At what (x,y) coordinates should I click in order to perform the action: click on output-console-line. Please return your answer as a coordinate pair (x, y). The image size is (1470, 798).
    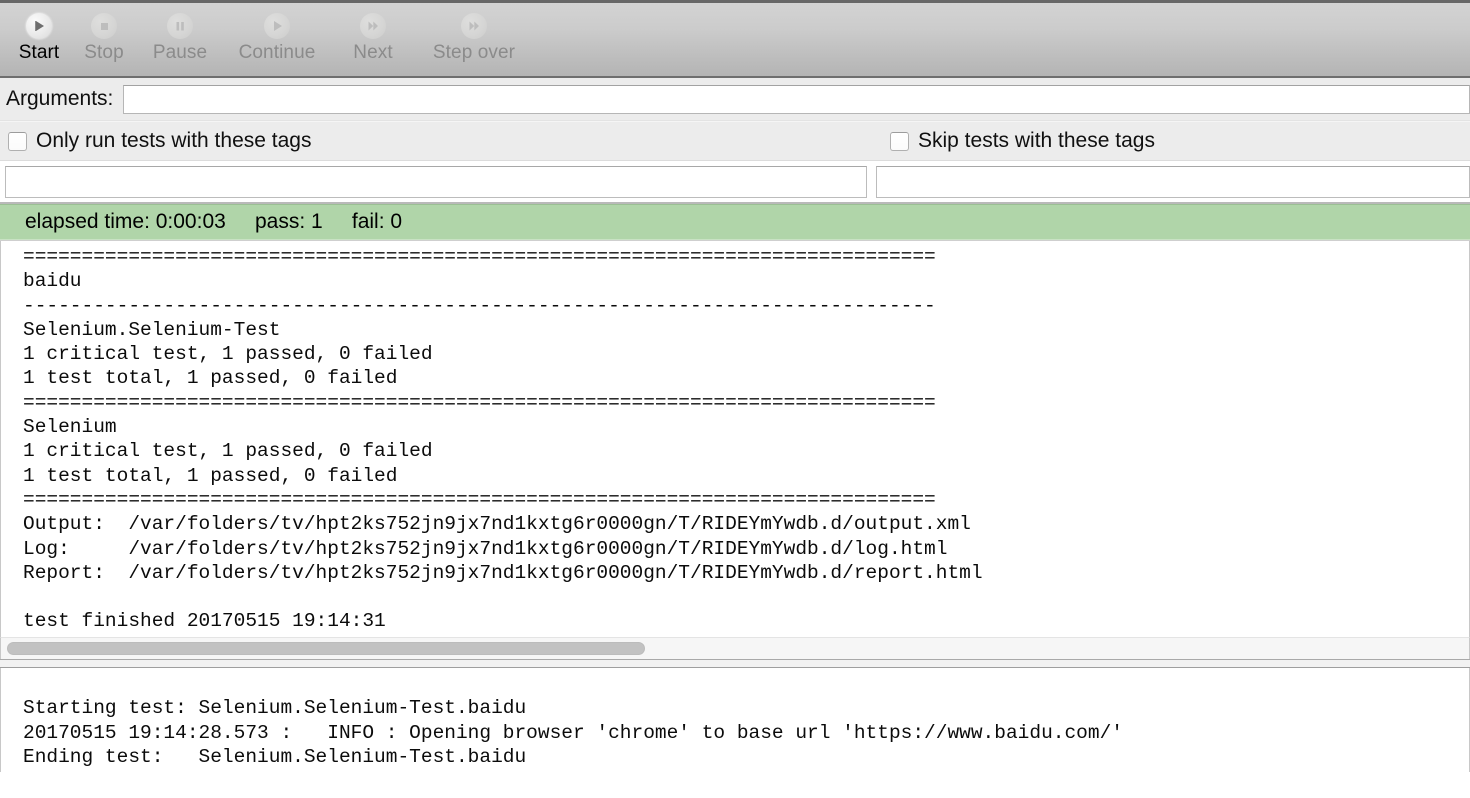
    Looking at the image, I should click on (746, 597).